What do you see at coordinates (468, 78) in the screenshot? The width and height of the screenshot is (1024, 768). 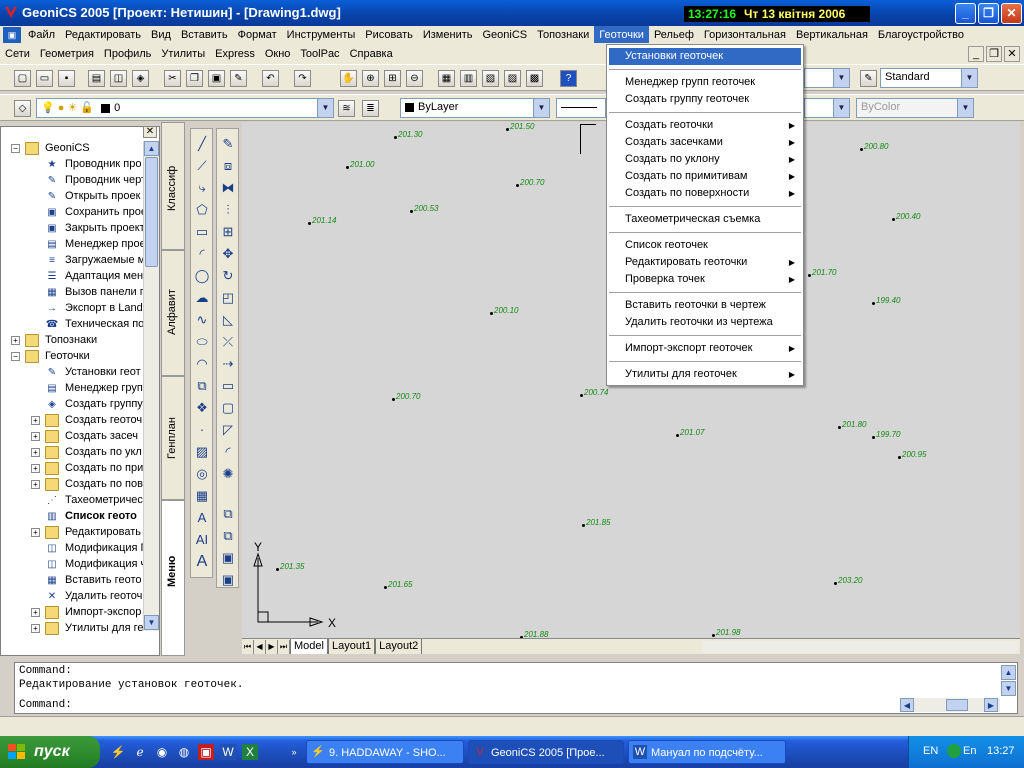 I see `design-center-icon: ▥` at bounding box center [468, 78].